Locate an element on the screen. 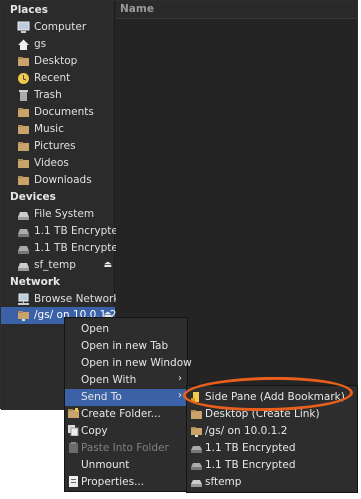 This screenshot has height=499, width=361. menu-item-open-with: Open With › is located at coordinates (126, 380).